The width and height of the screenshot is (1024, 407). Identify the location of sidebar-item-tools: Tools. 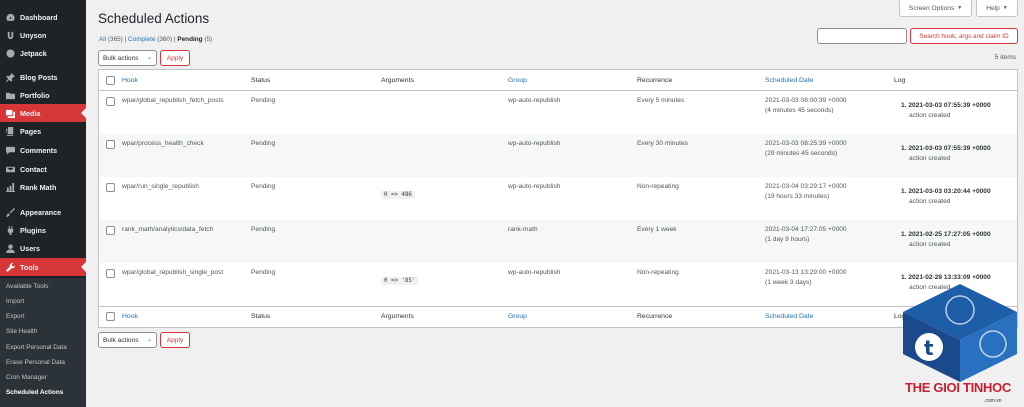
(43, 267).